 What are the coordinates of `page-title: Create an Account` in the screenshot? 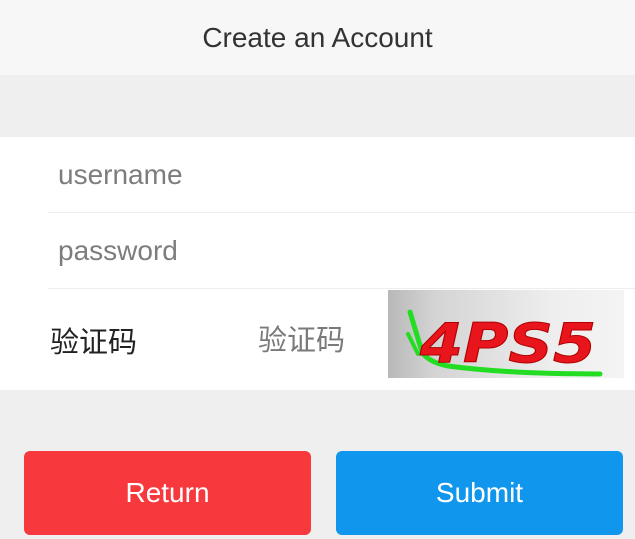 It's located at (317, 37).